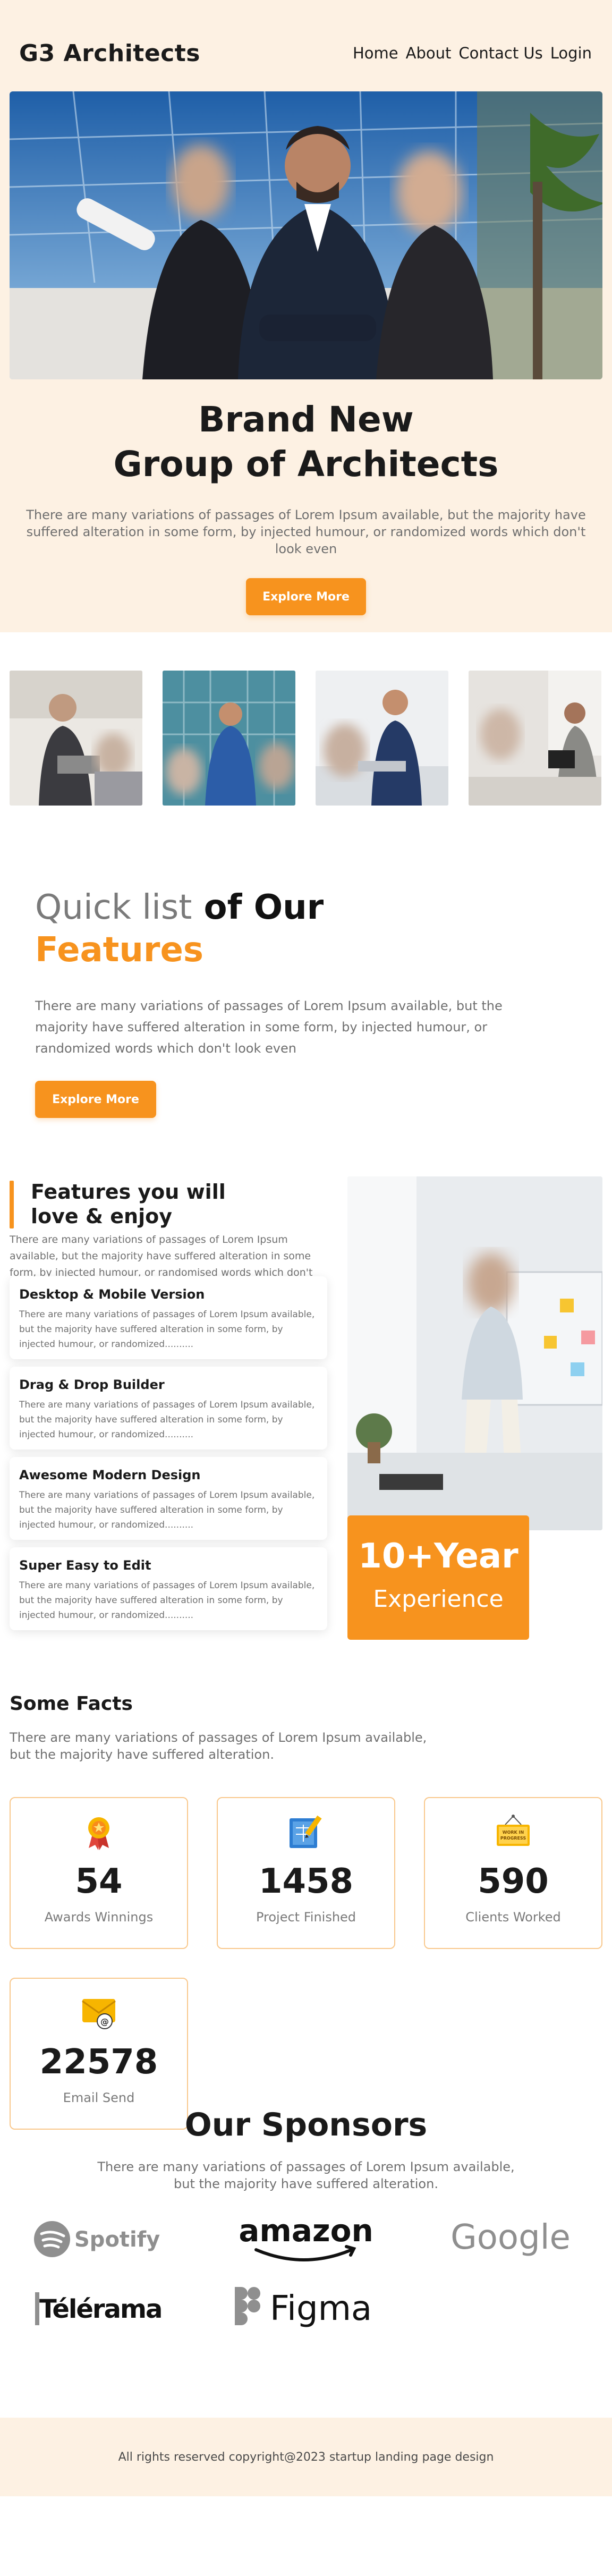 The height and width of the screenshot is (2576, 612). What do you see at coordinates (258, 907) in the screenshot?
I see `quick-list-title-bold: of Our` at bounding box center [258, 907].